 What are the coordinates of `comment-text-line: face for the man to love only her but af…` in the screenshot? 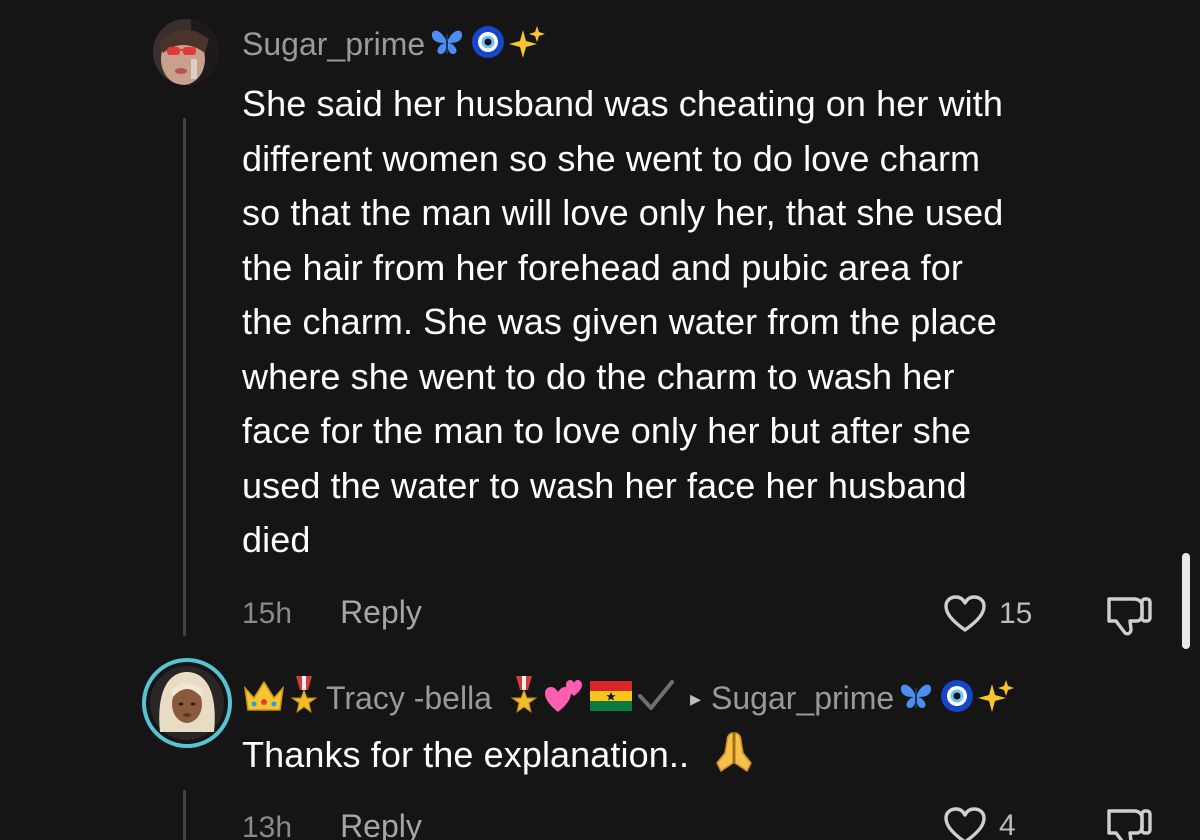 It's located at (607, 430).